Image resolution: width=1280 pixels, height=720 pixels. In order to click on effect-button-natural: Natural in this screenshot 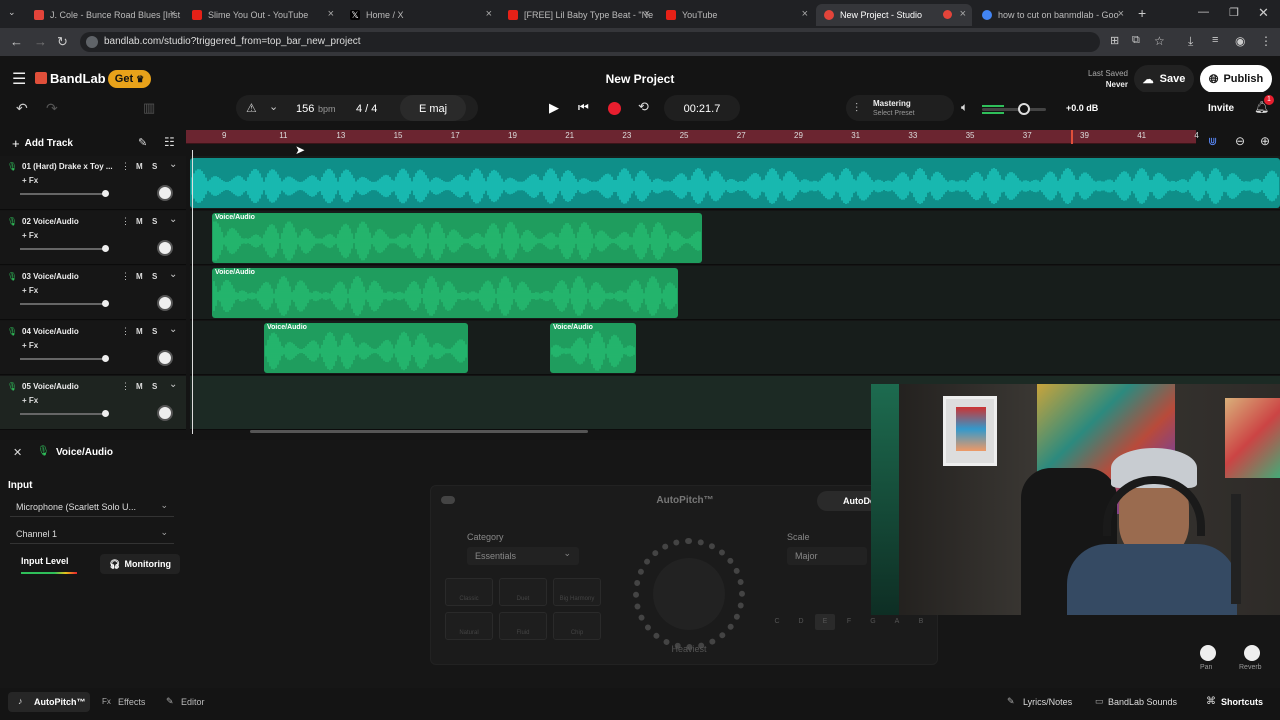, I will do `click(469, 626)`.